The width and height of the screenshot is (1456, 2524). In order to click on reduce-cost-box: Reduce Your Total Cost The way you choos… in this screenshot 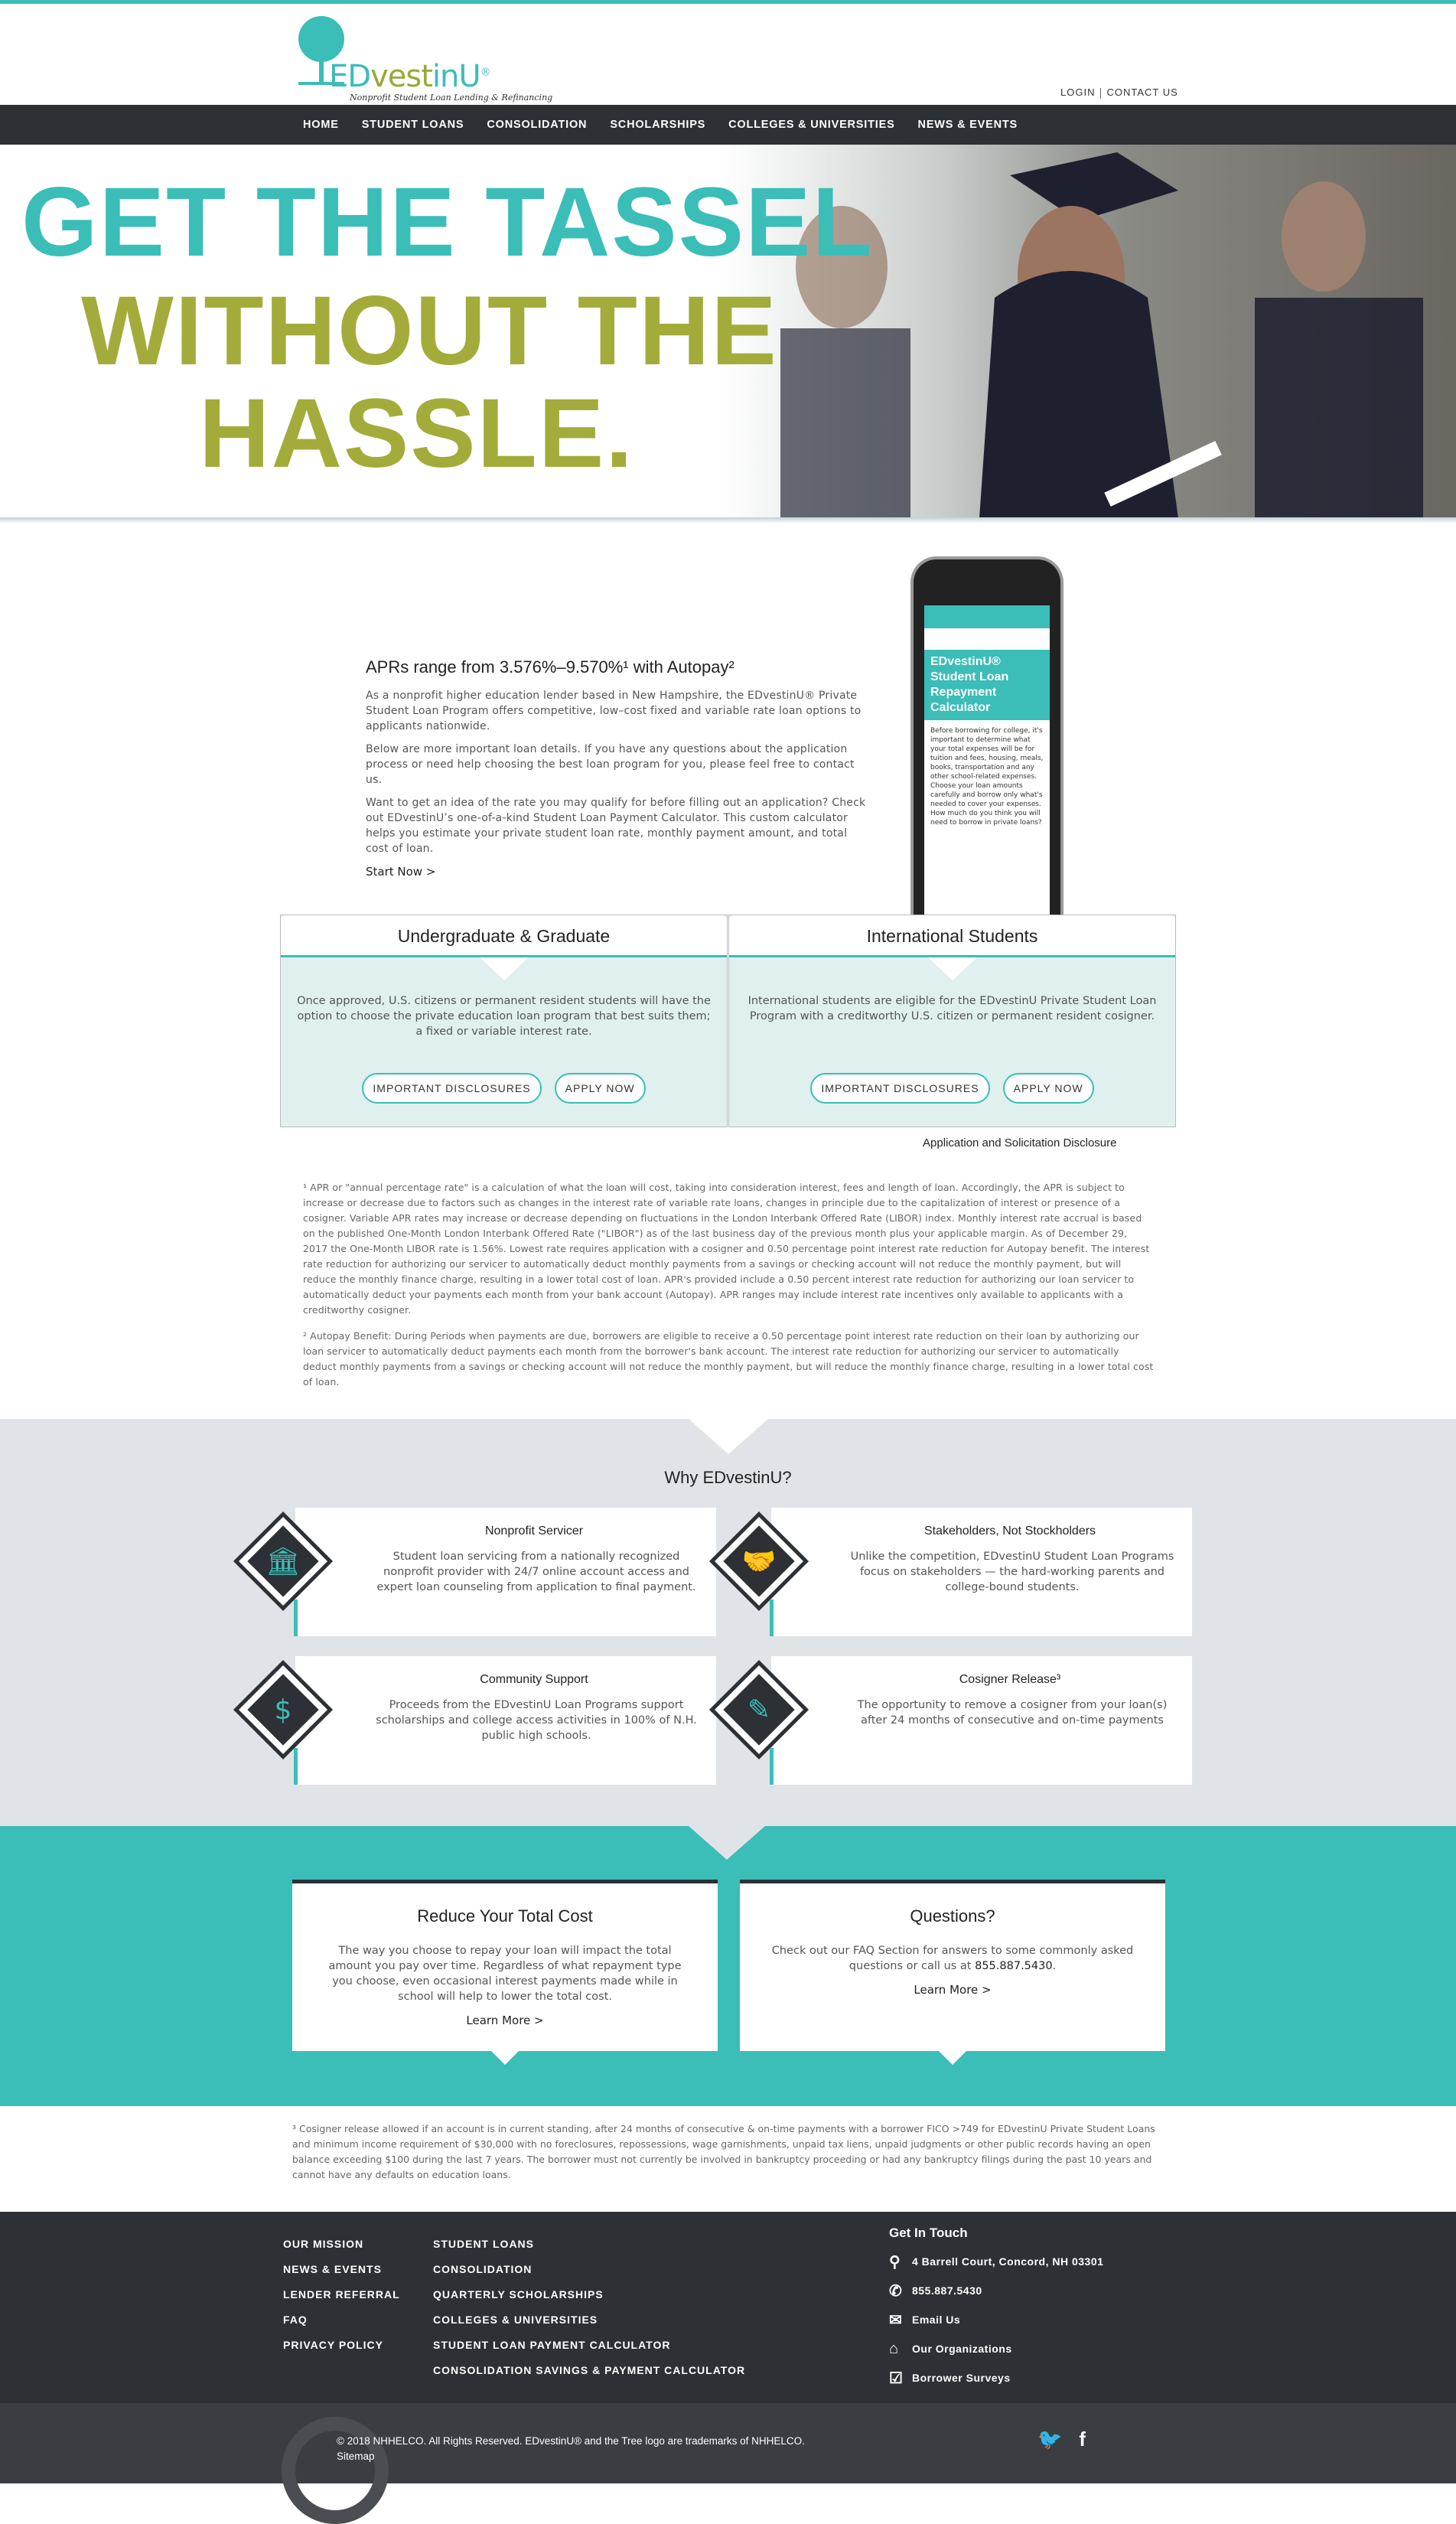, I will do `click(505, 1972)`.